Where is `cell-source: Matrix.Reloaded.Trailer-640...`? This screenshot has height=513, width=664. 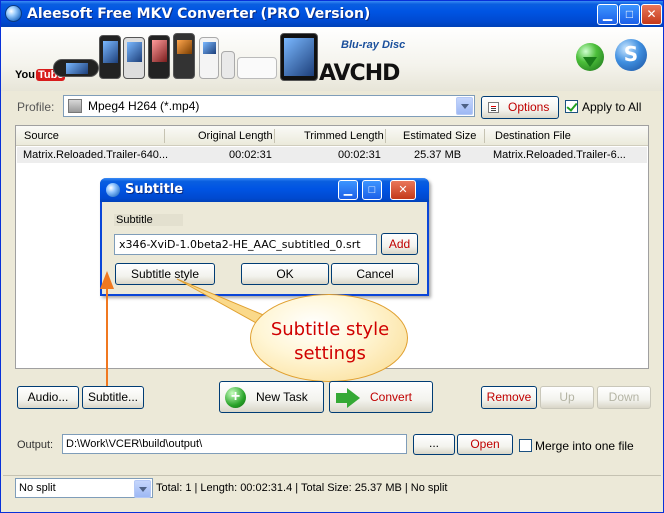 cell-source: Matrix.Reloaded.Trailer-640... is located at coordinates (96, 155).